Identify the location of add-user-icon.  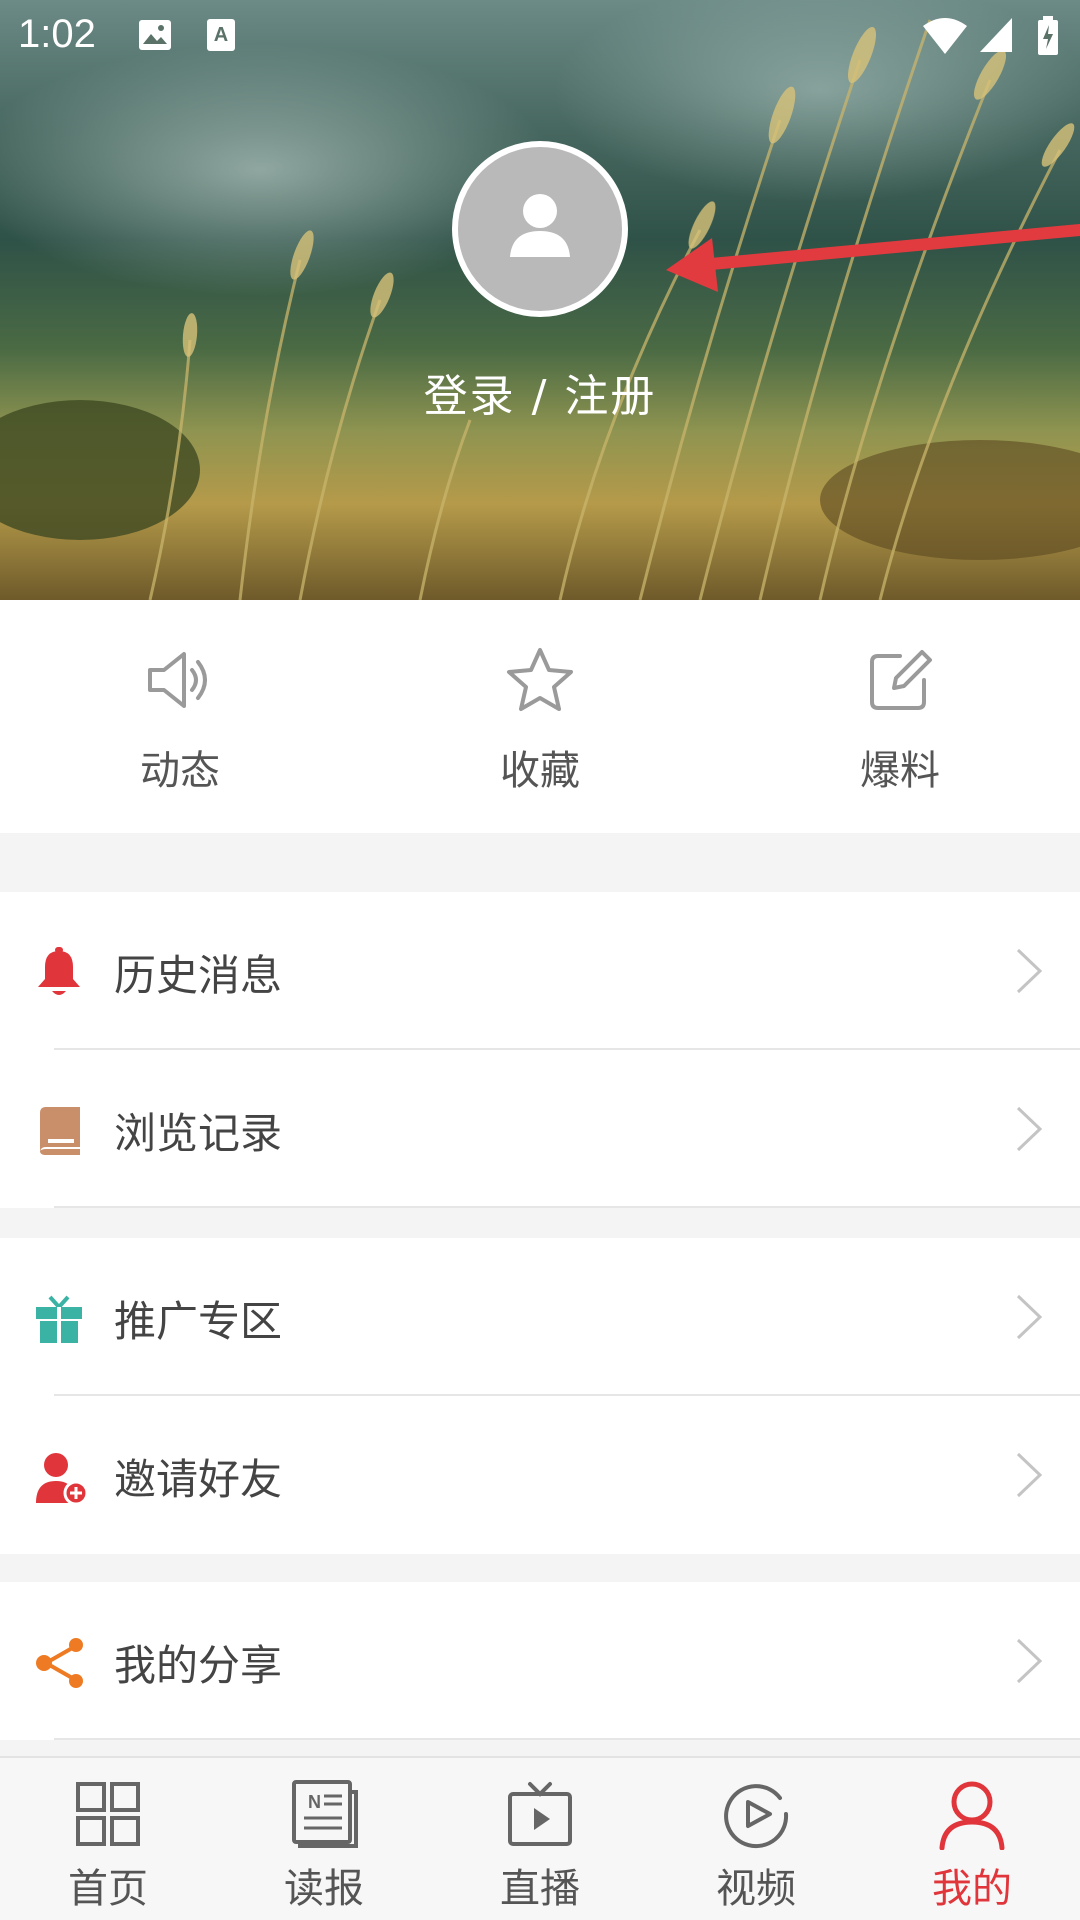
(62, 1479).